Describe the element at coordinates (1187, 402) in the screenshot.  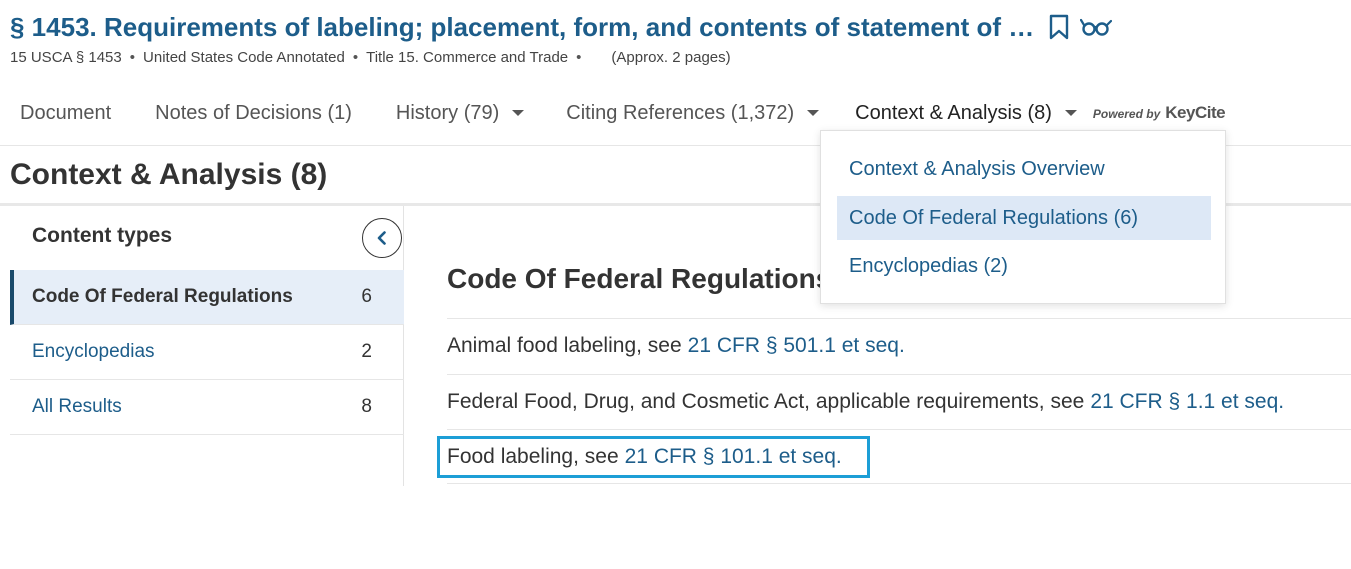
I see `cfr-link: 21 CFR § 1.1 et seq.` at that location.